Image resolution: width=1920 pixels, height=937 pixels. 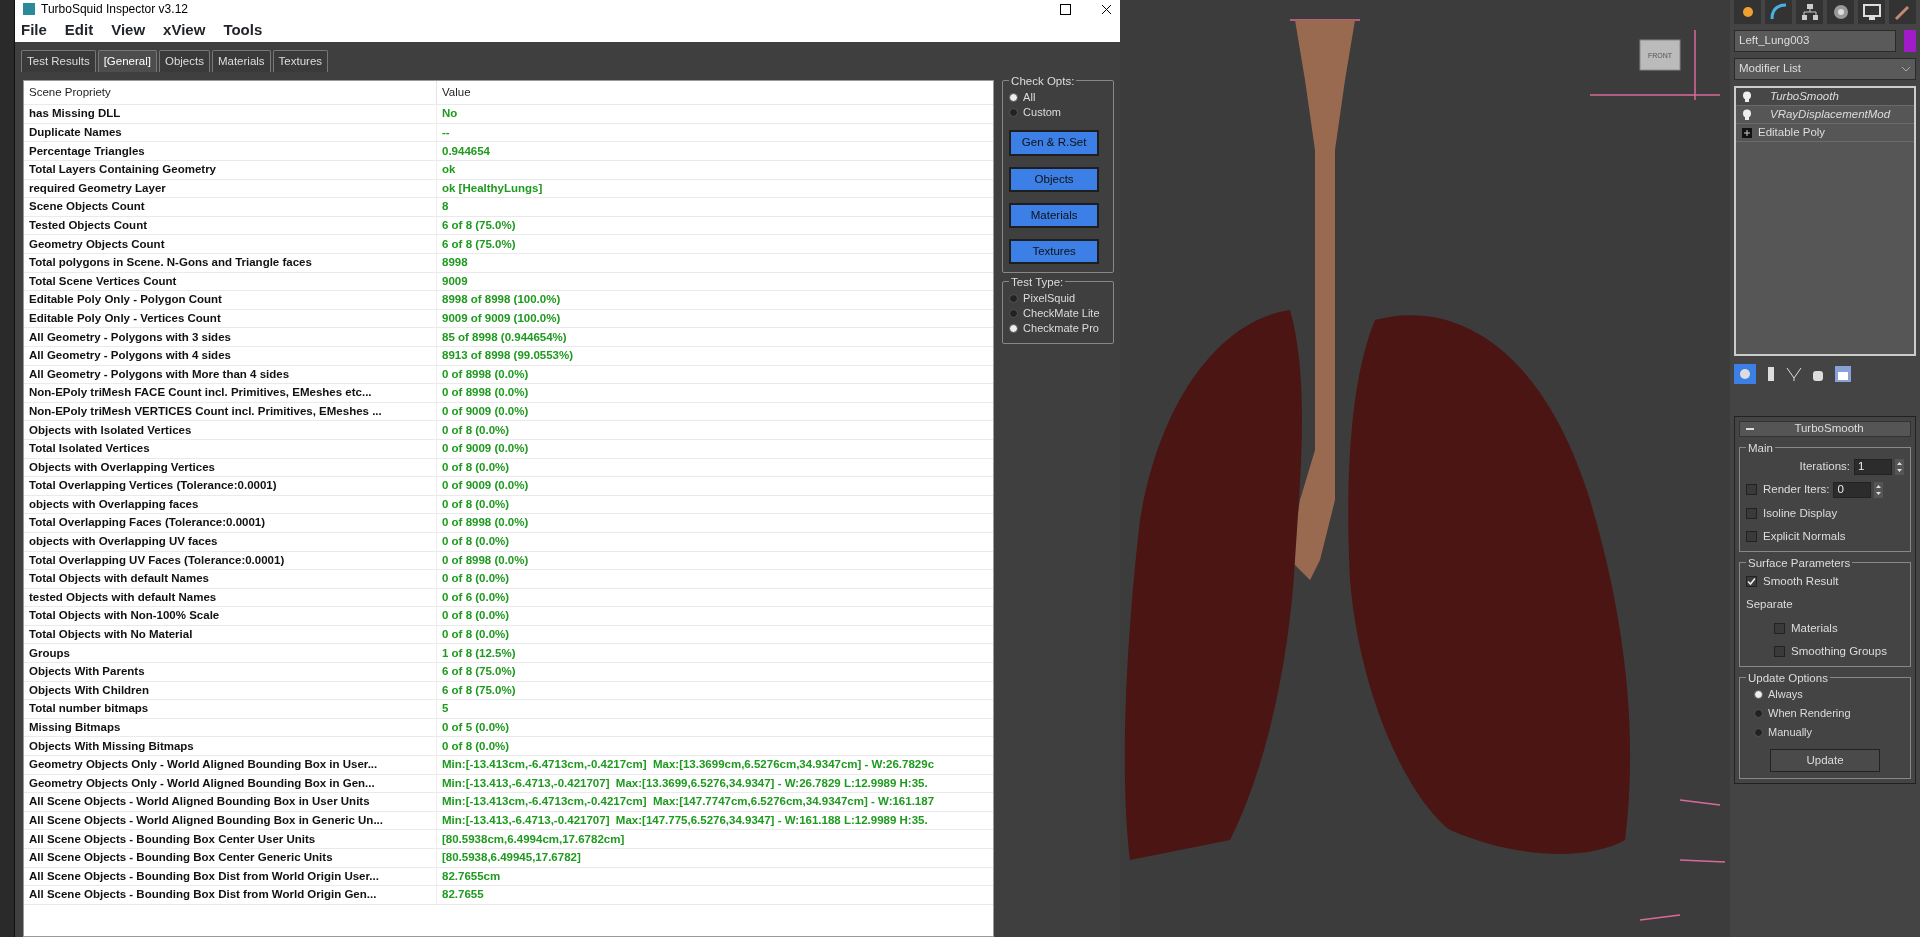 I want to click on caret-icon, so click(x=1906, y=69).